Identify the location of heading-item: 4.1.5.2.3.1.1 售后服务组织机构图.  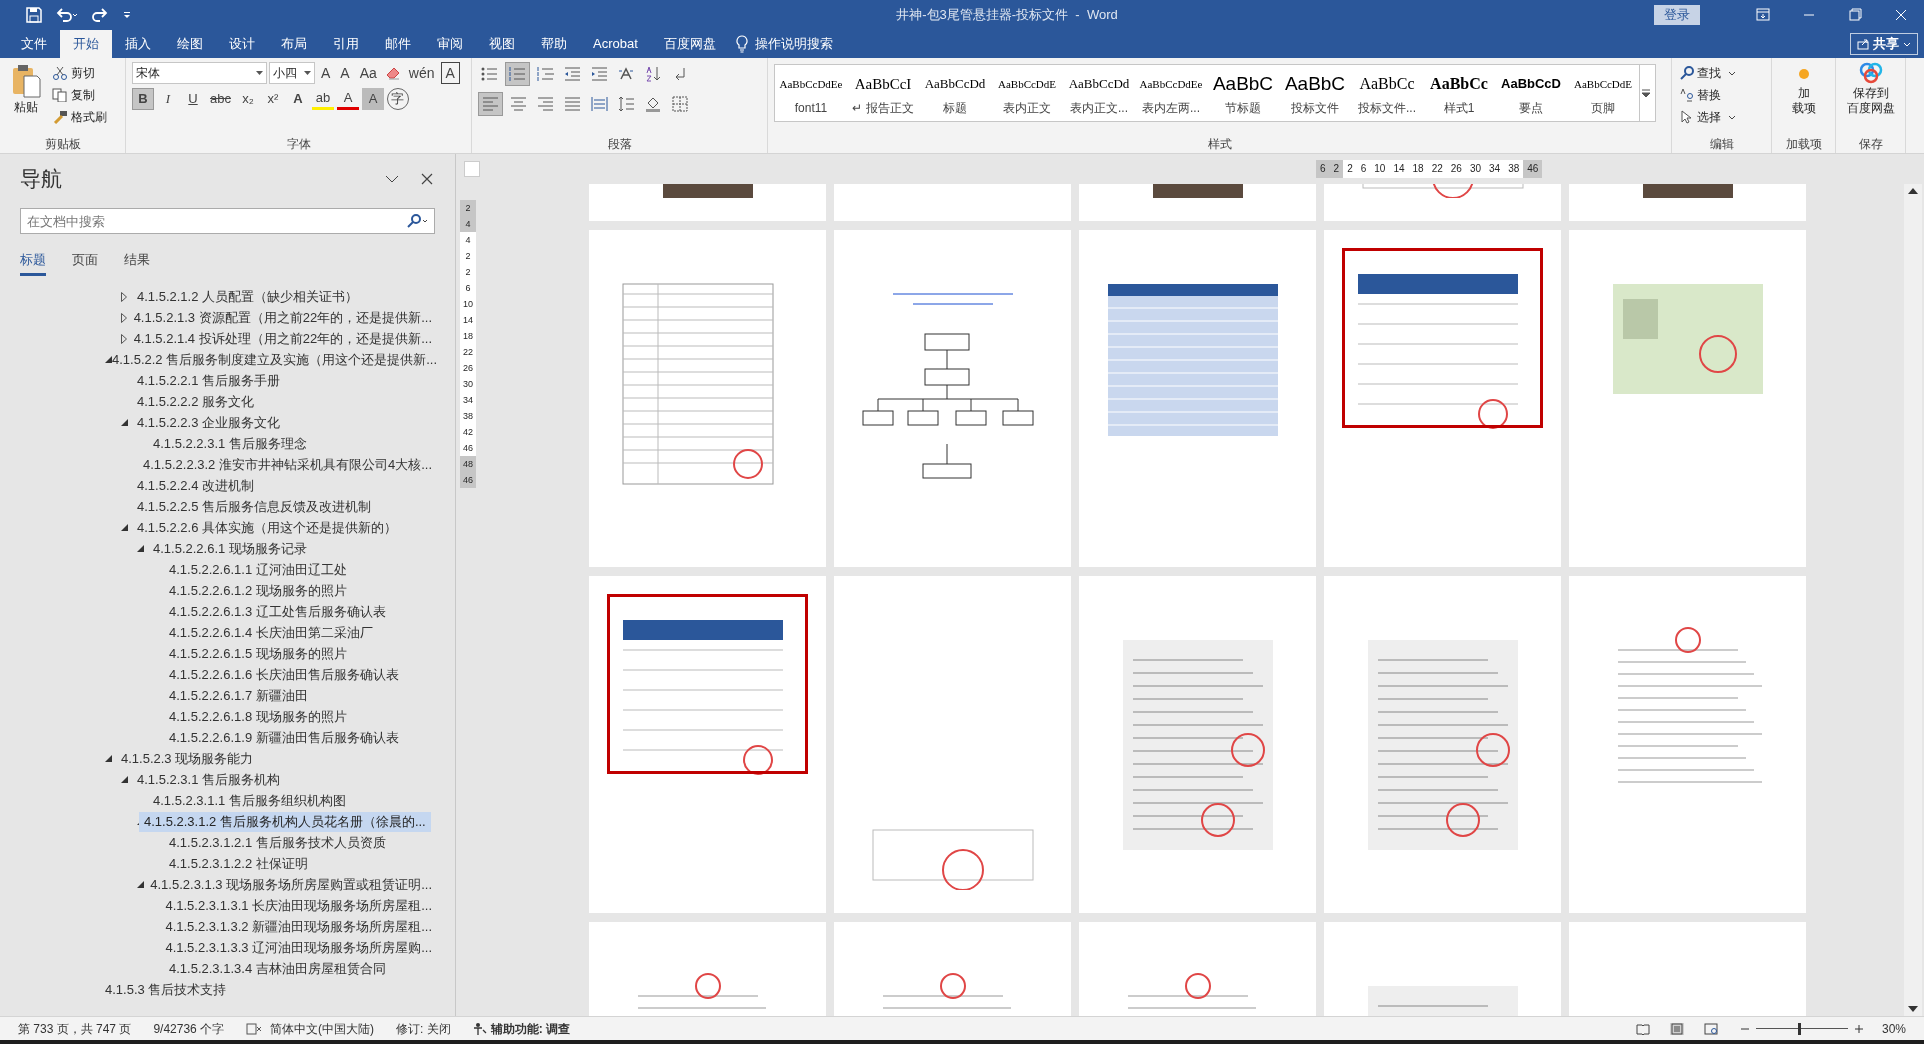
(249, 800).